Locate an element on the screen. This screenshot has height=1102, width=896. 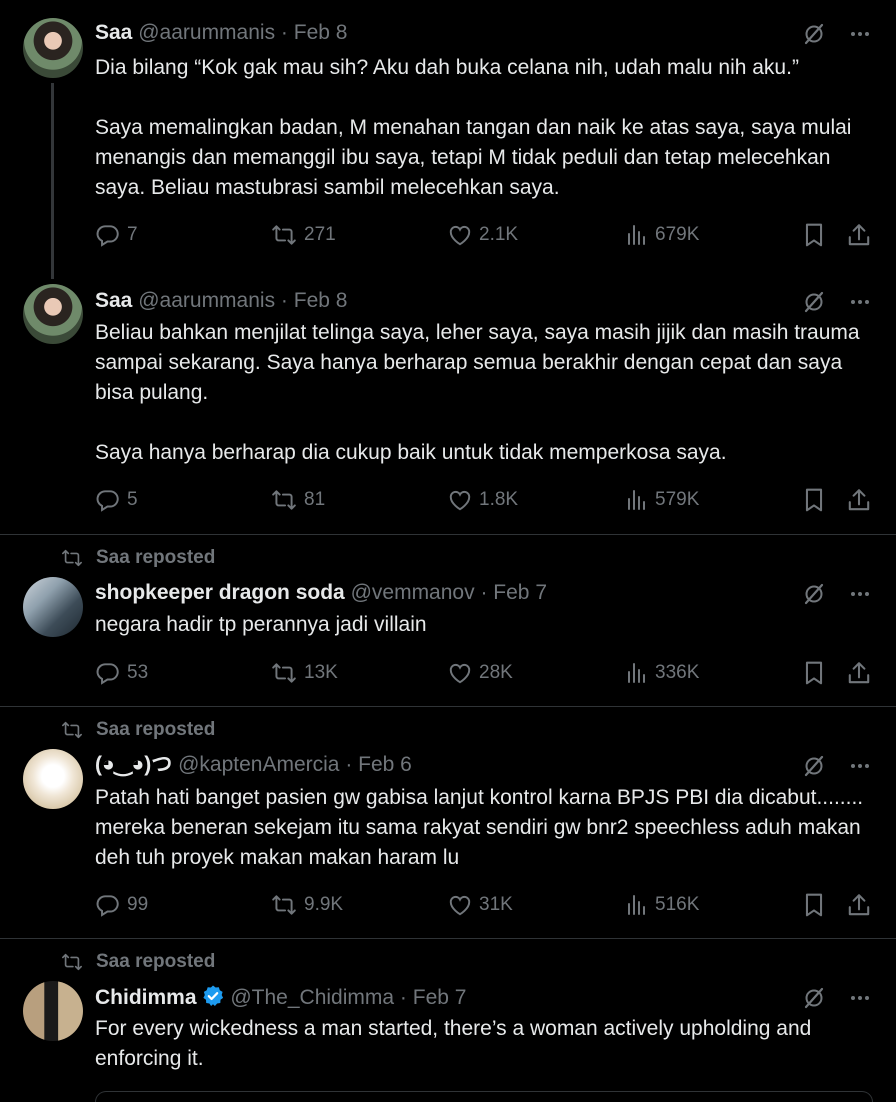
verified-badge-icon is located at coordinates (213, 996).